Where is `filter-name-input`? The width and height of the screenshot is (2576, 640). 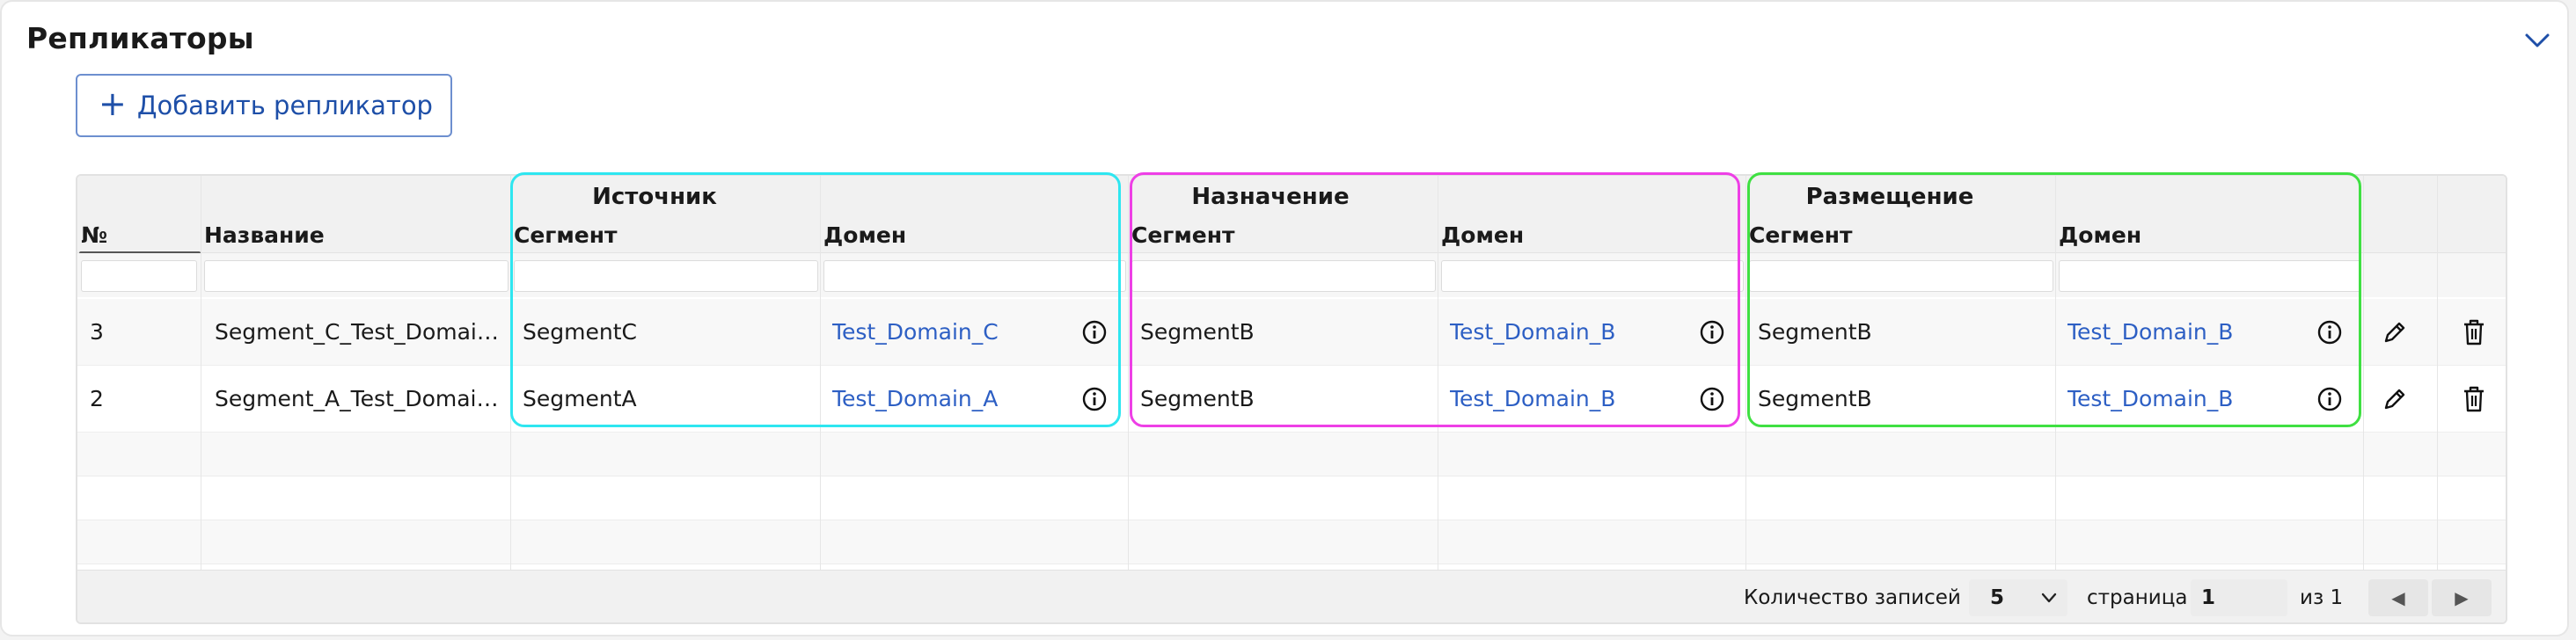
filter-name-input is located at coordinates (356, 276).